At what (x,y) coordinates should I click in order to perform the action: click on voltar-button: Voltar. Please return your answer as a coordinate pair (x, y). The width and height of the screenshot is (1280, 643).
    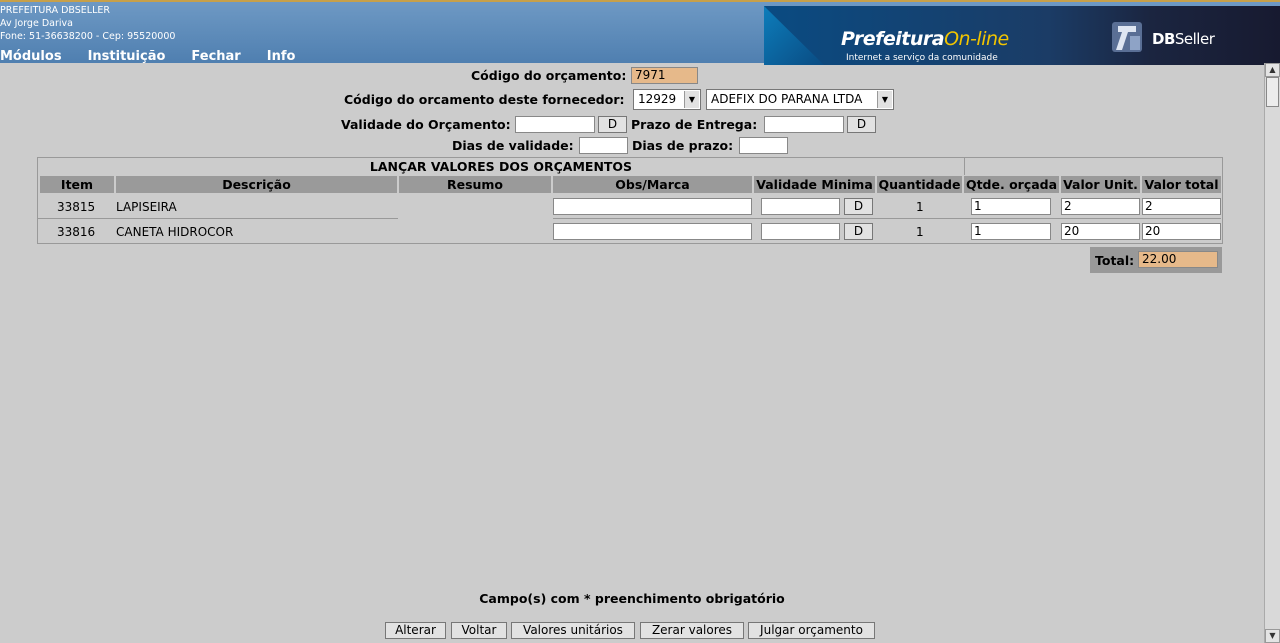
    Looking at the image, I should click on (479, 630).